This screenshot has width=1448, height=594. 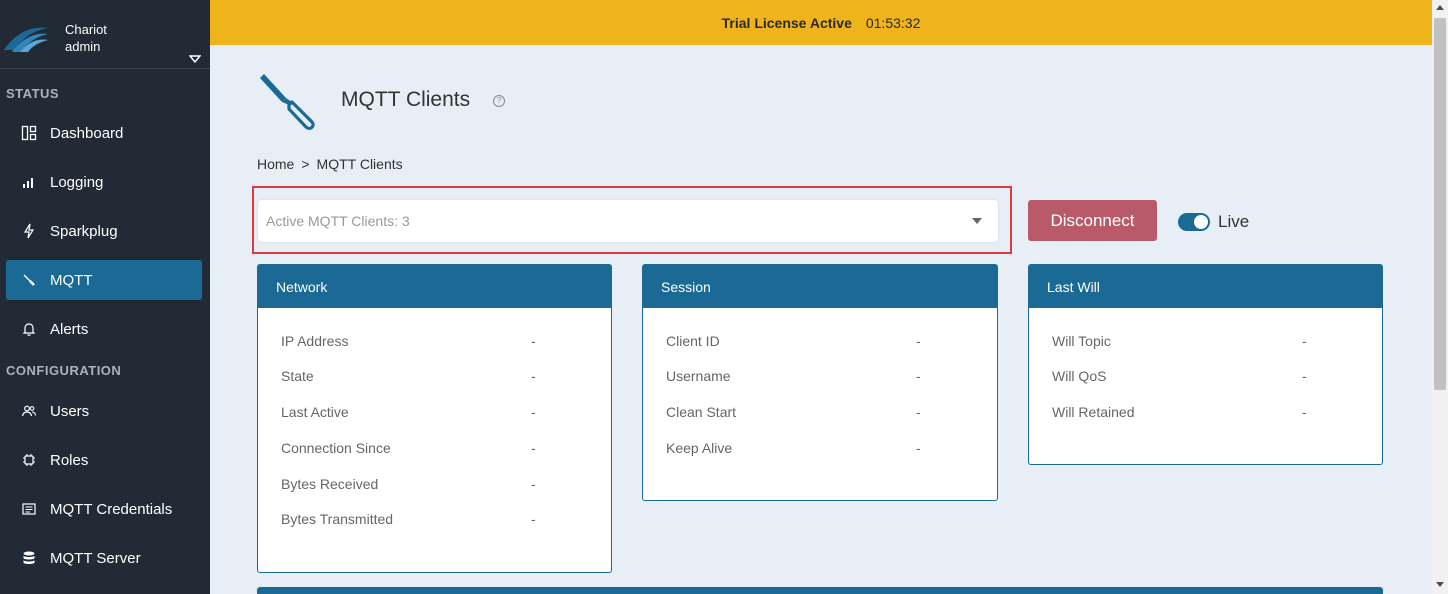 What do you see at coordinates (820, 286) in the screenshot?
I see `card-title: Session` at bounding box center [820, 286].